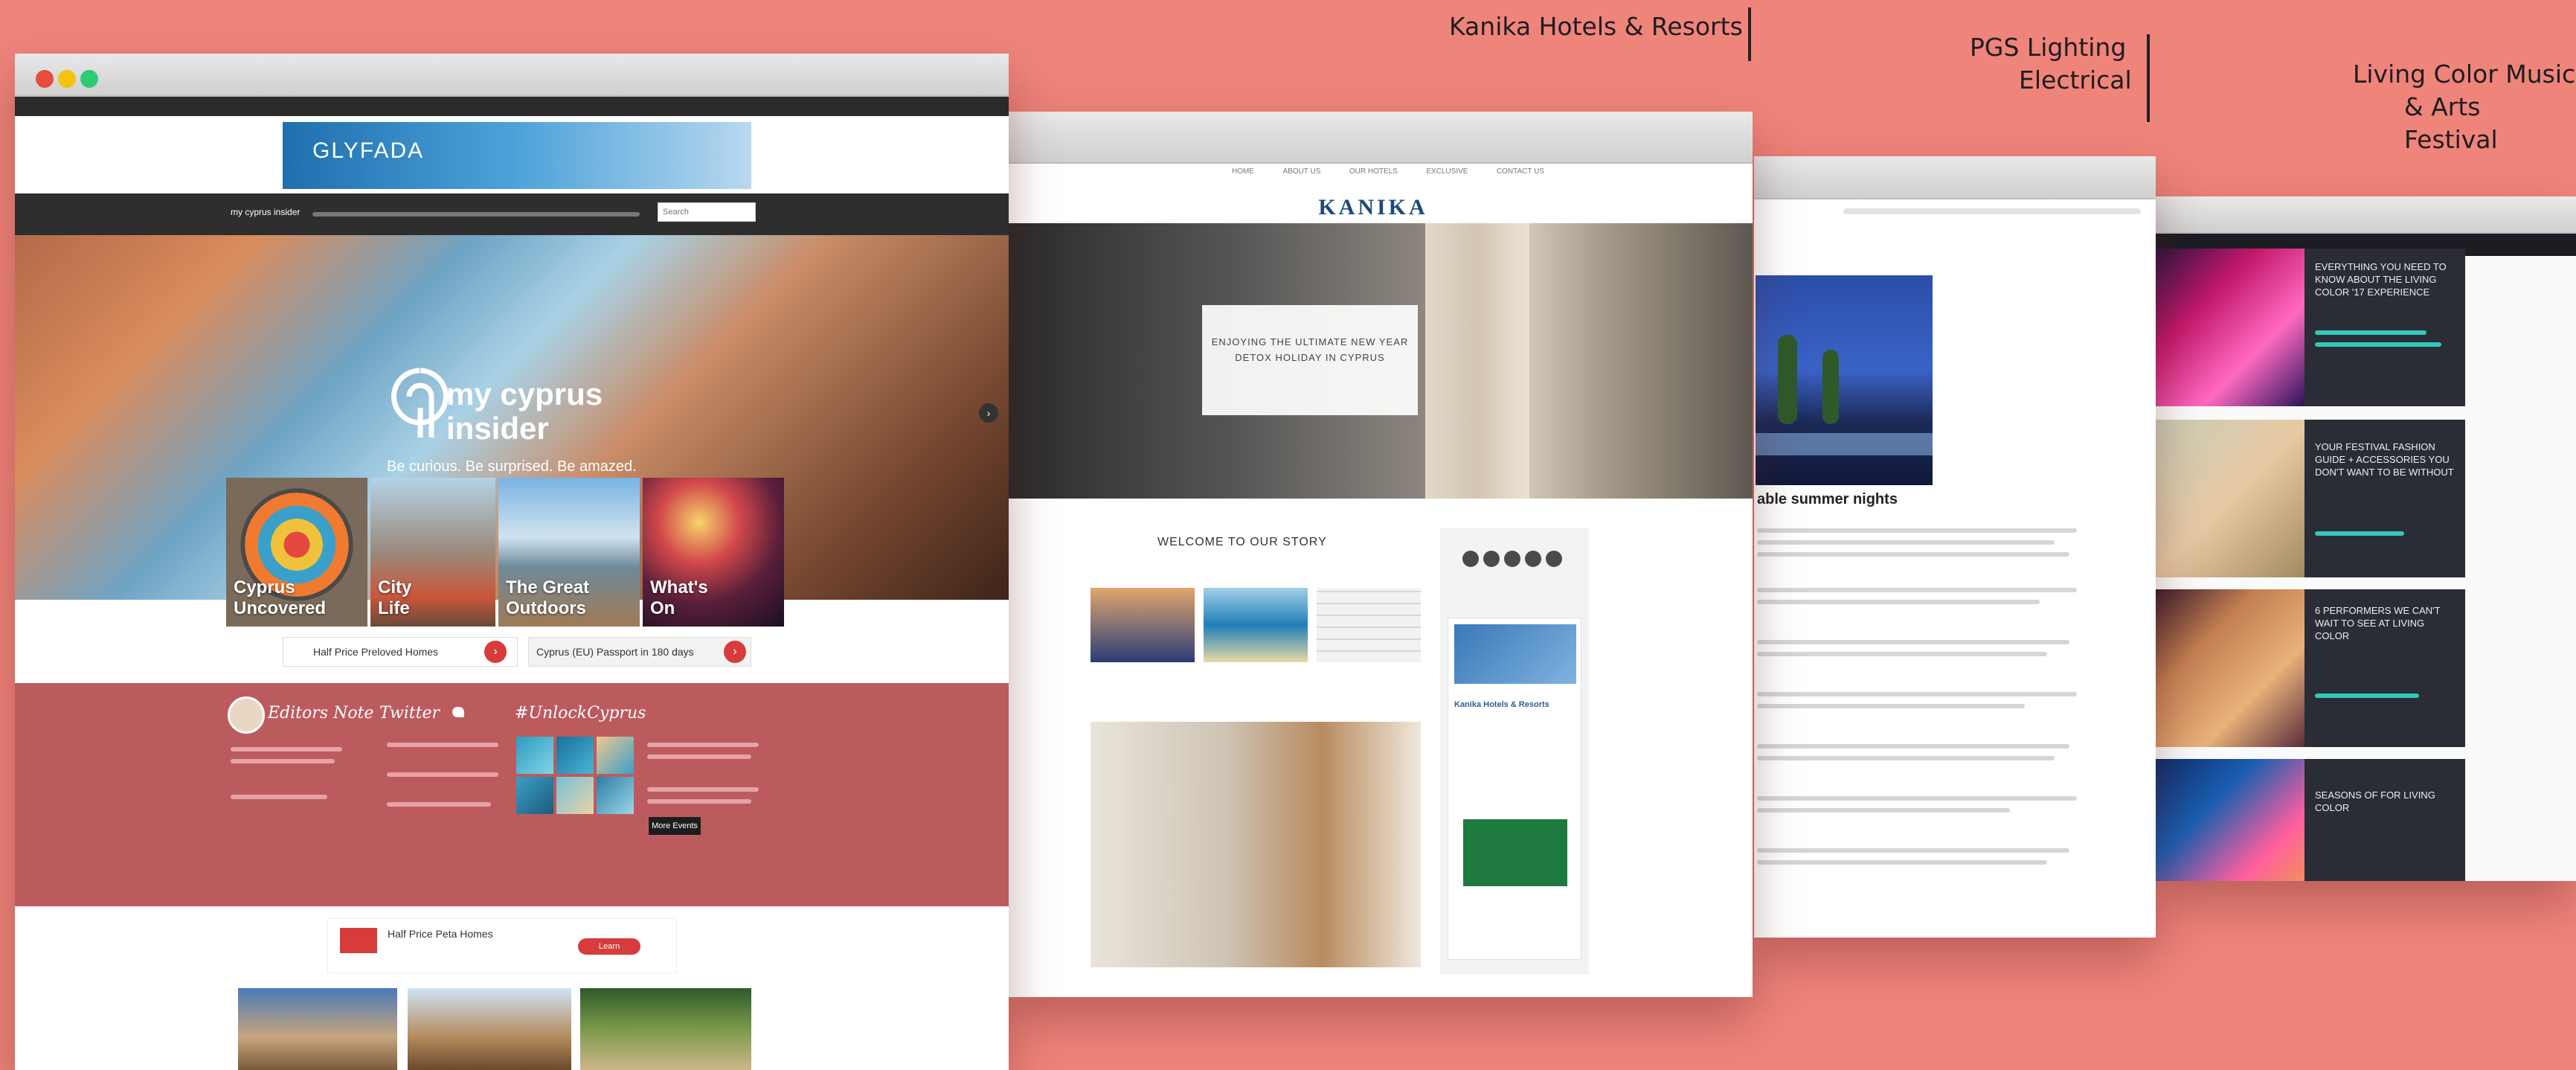  What do you see at coordinates (639, 652) in the screenshot?
I see `promo-right: Cyprus (EU) Passport in 180 days ›` at bounding box center [639, 652].